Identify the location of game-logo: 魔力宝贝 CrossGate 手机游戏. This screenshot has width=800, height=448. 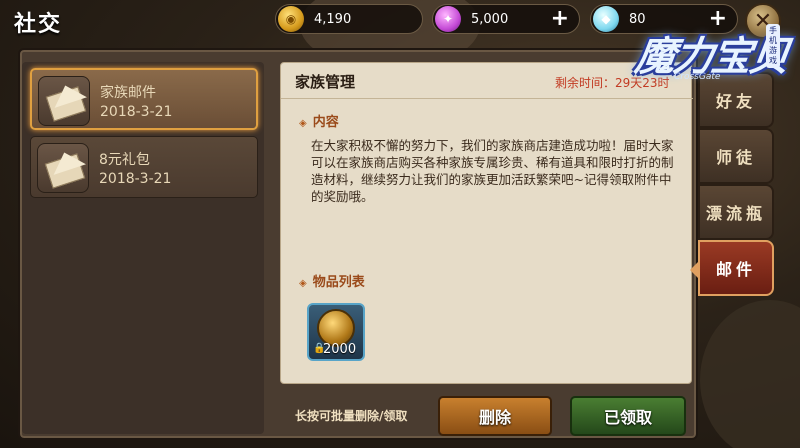
(710, 62).